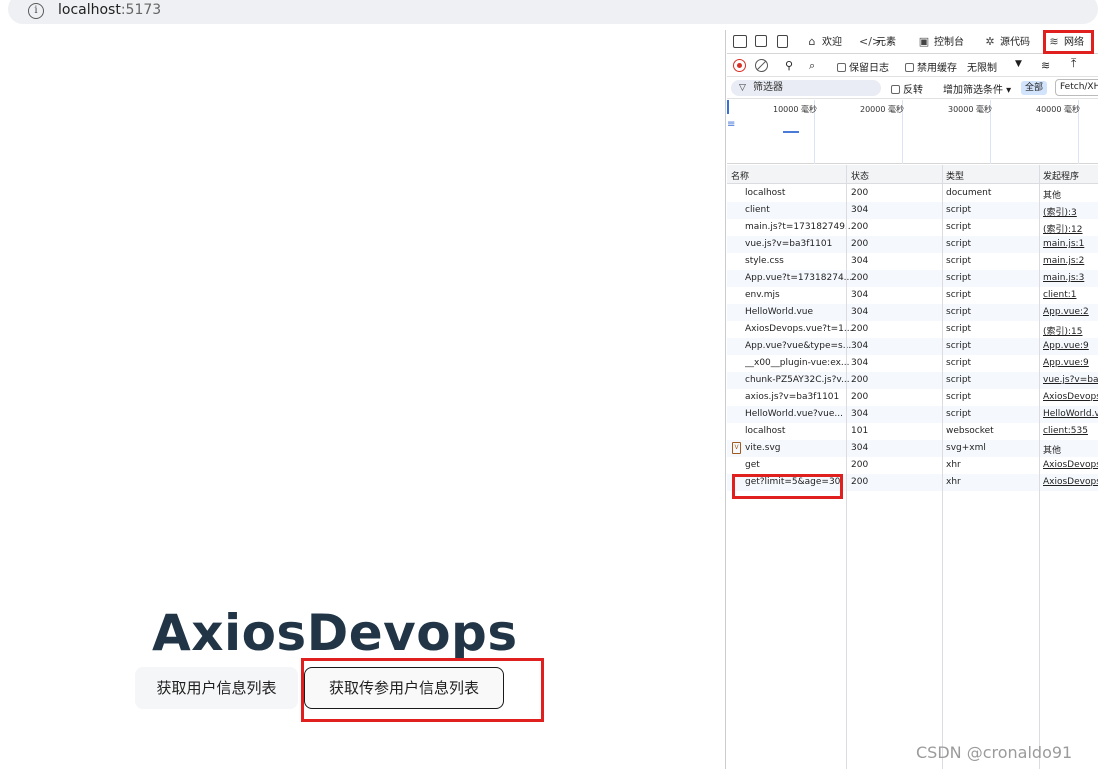  What do you see at coordinates (912, 261) in the screenshot?
I see `table-row: style.css 304 script main.js:2` at bounding box center [912, 261].